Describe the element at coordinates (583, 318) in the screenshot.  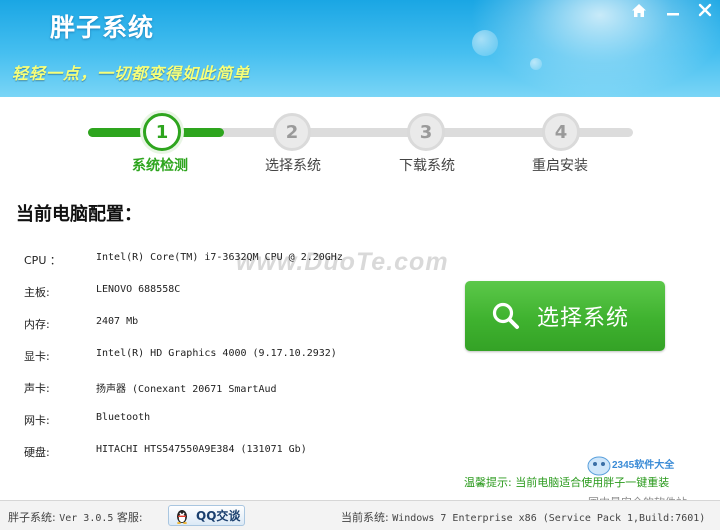
I see `select-system-label: 选择系统` at that location.